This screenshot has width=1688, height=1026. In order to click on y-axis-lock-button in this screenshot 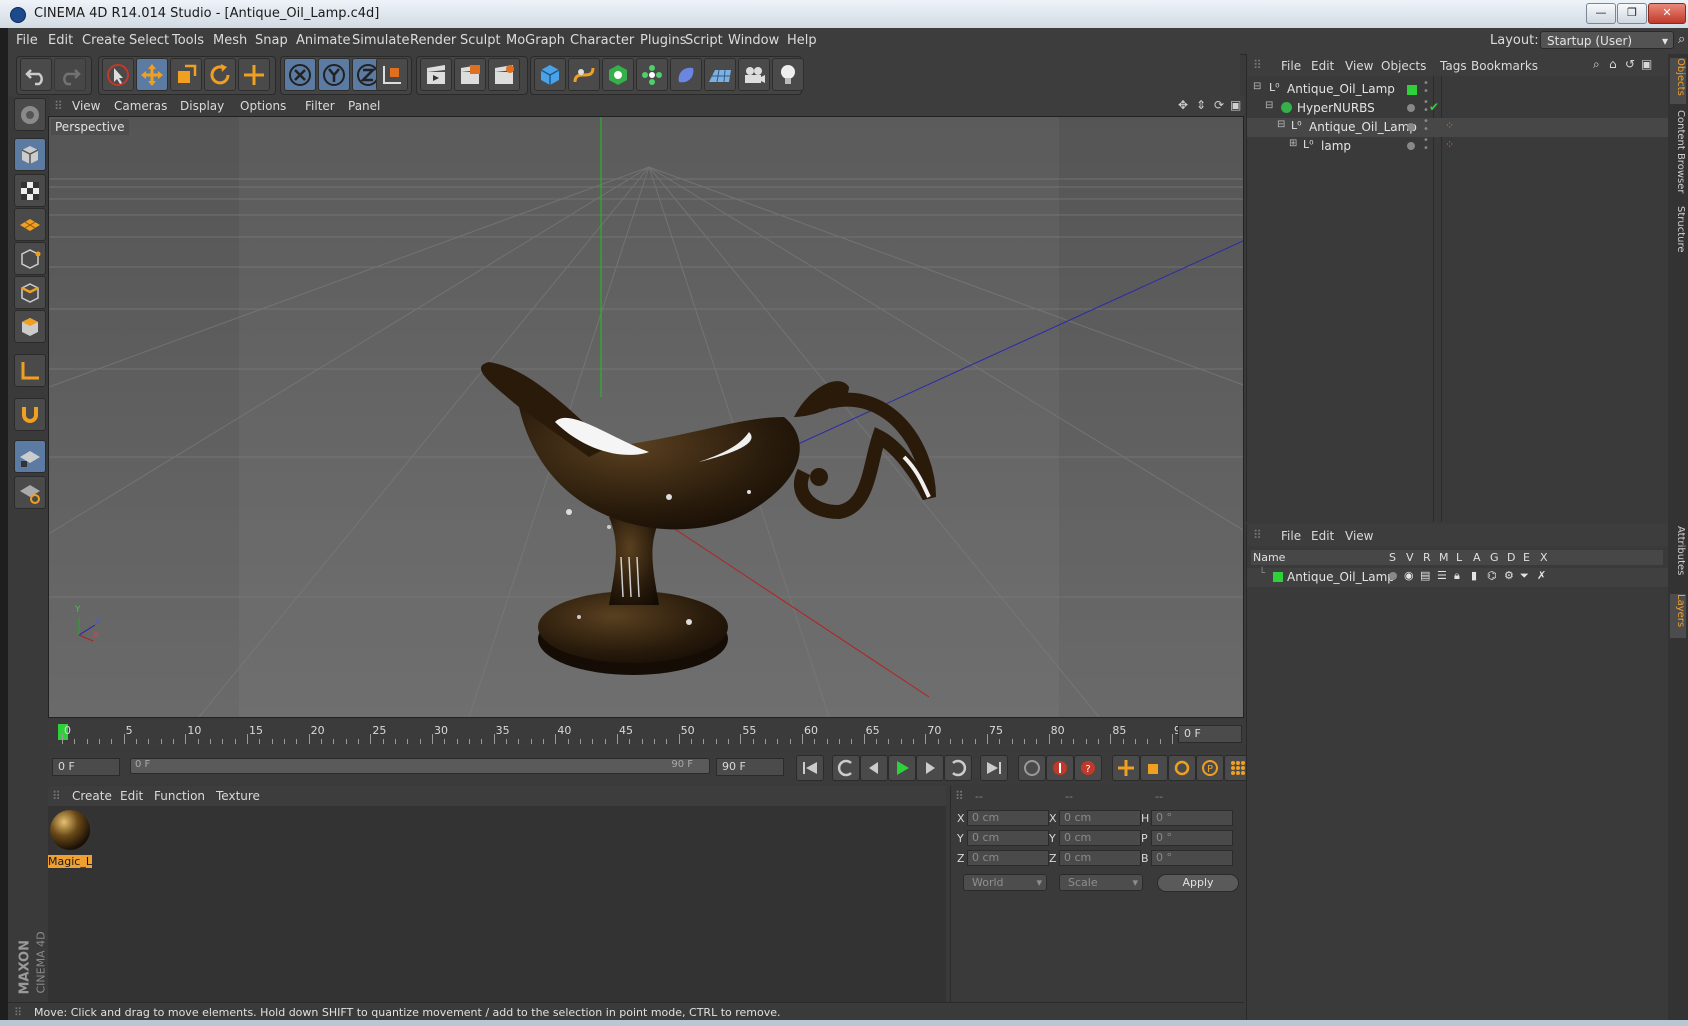, I will do `click(334, 74)`.